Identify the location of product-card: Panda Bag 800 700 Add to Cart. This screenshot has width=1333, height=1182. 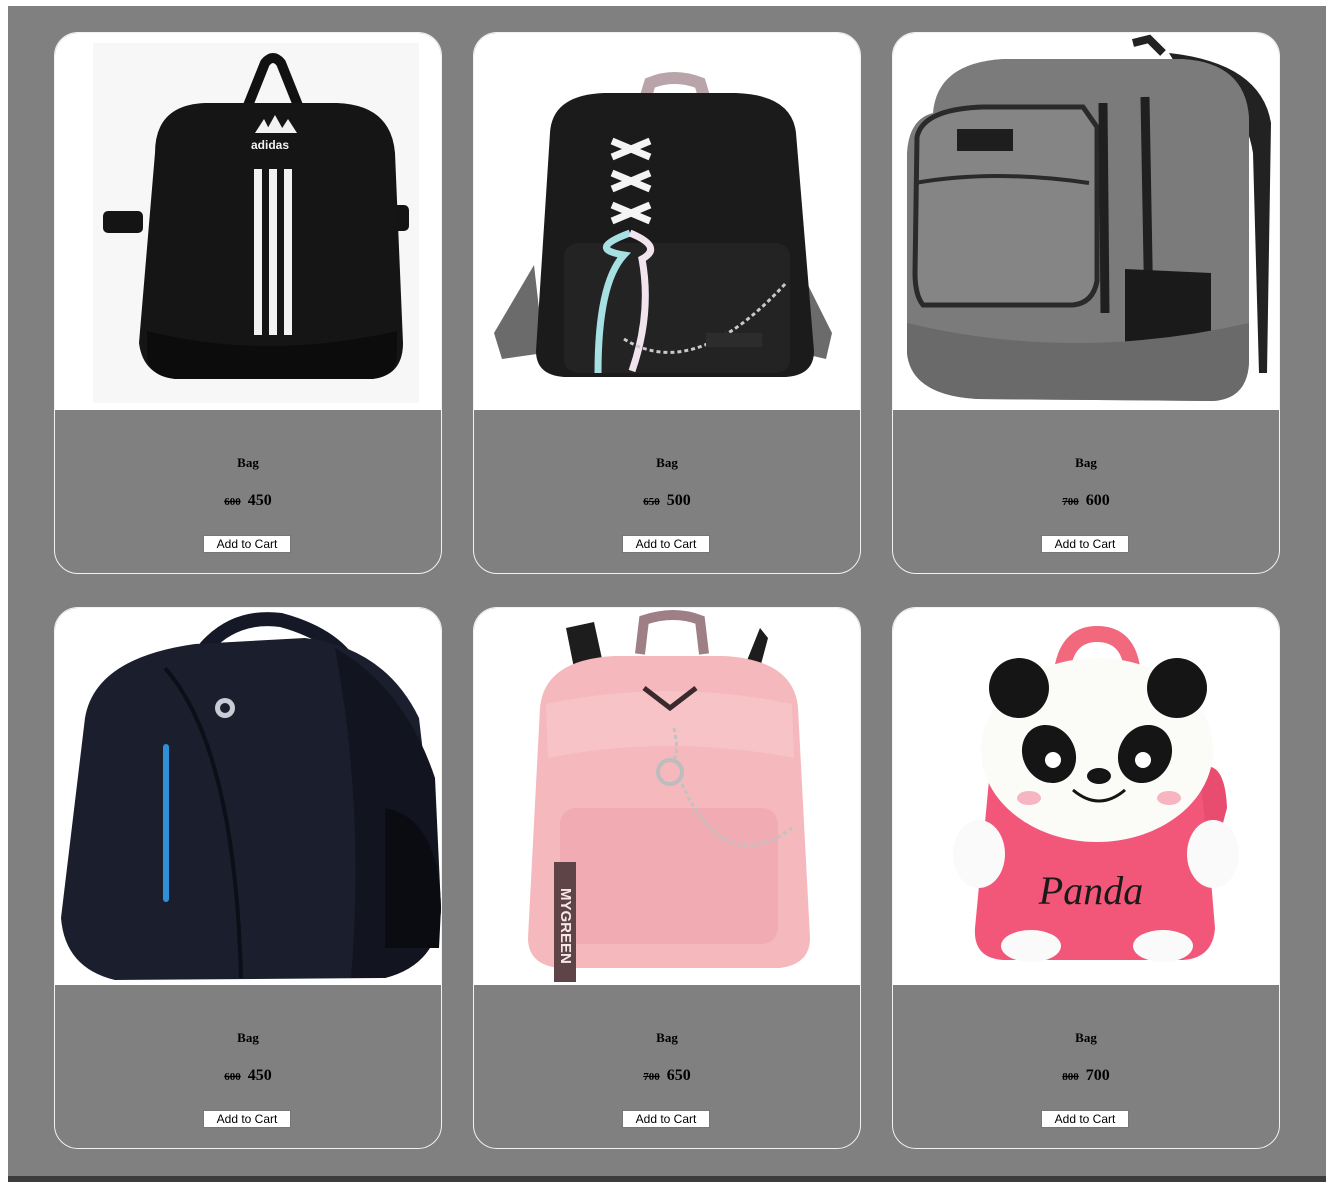
(1086, 878).